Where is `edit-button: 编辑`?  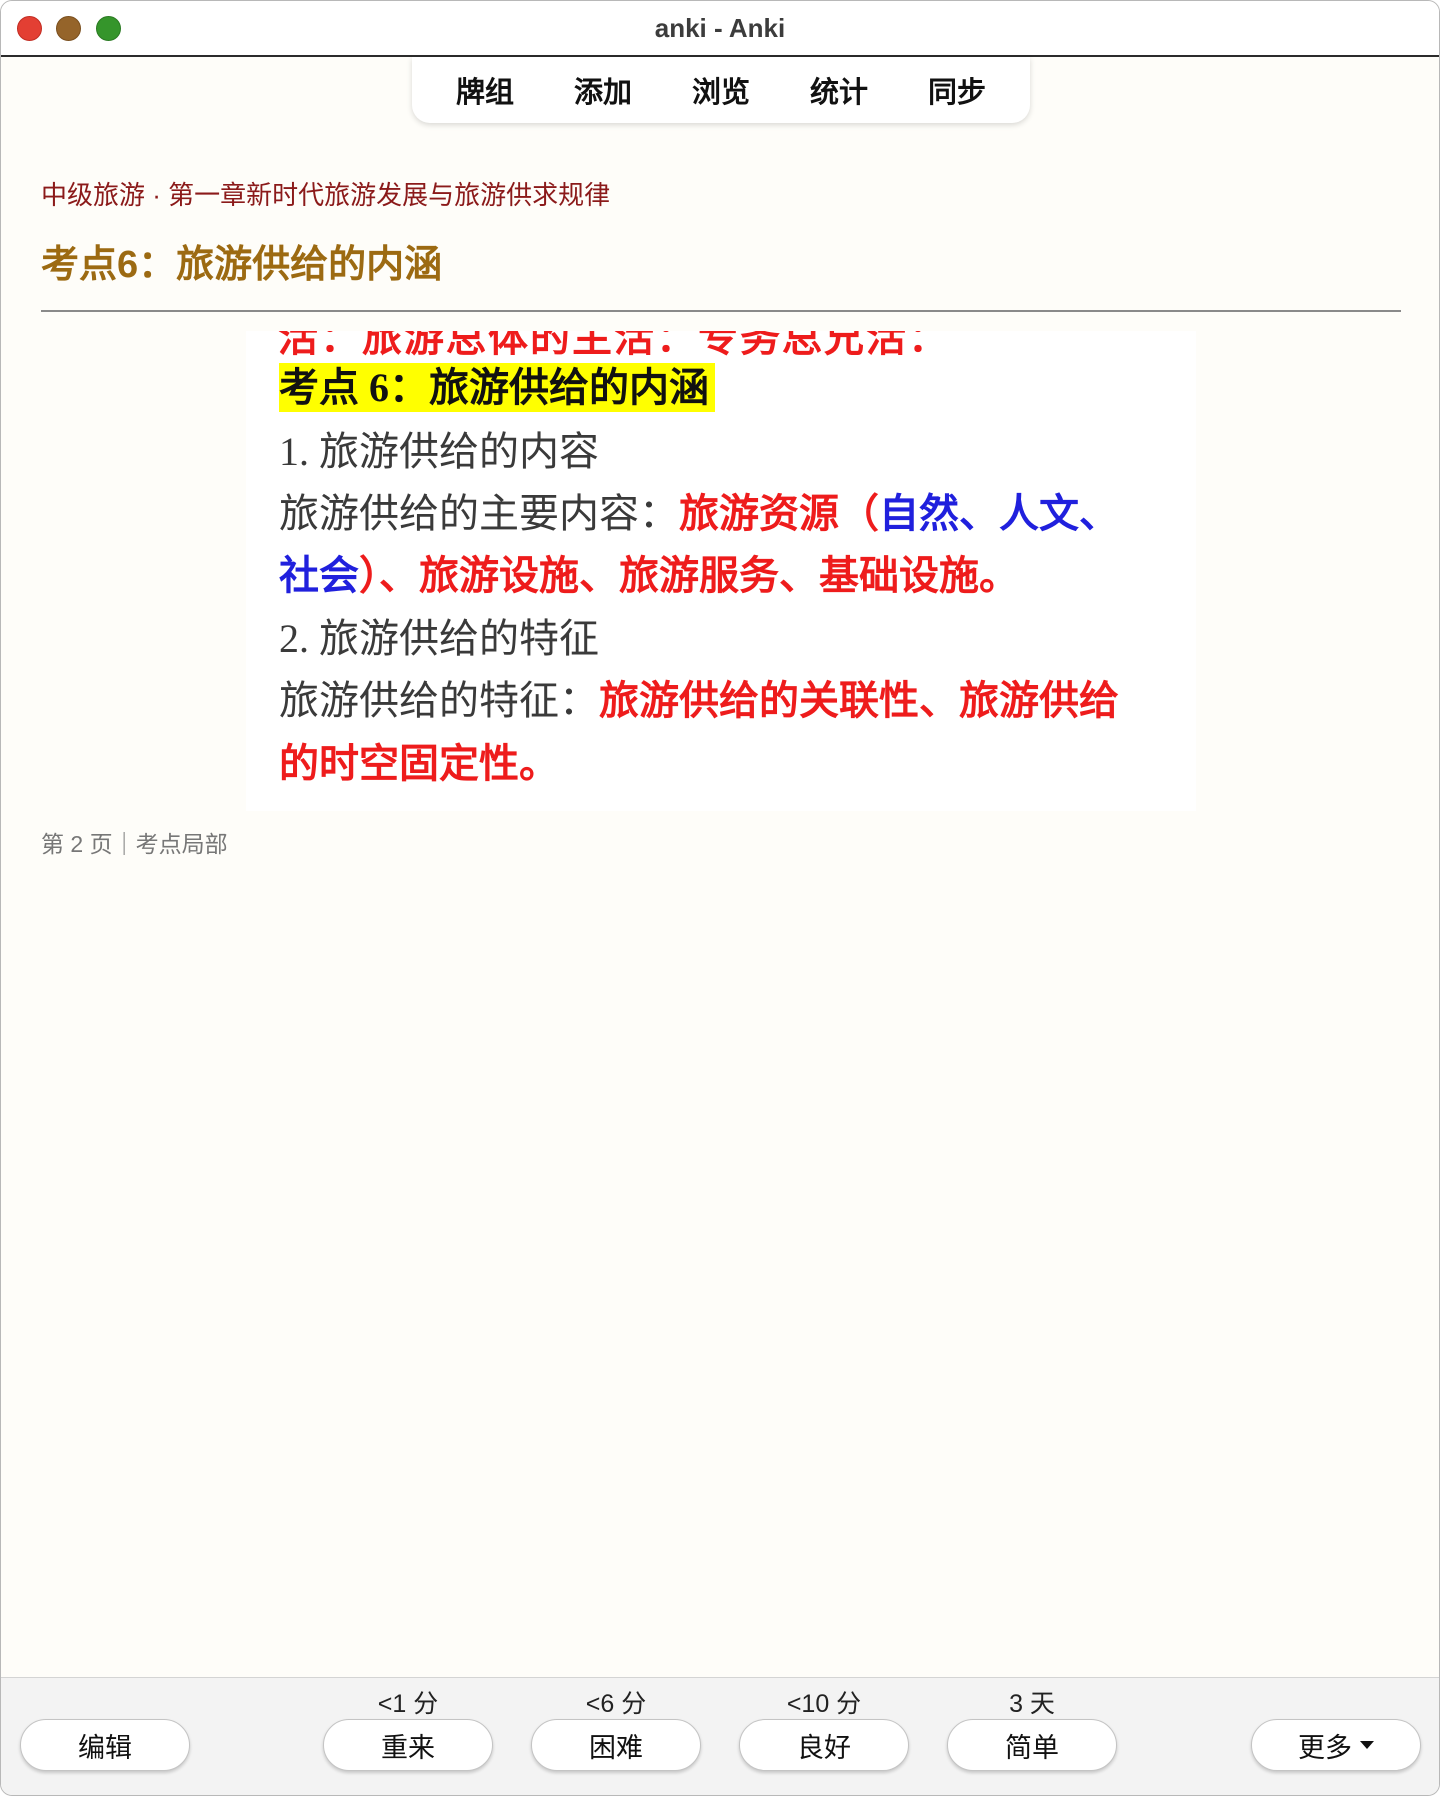
edit-button: 编辑 is located at coordinates (105, 1745).